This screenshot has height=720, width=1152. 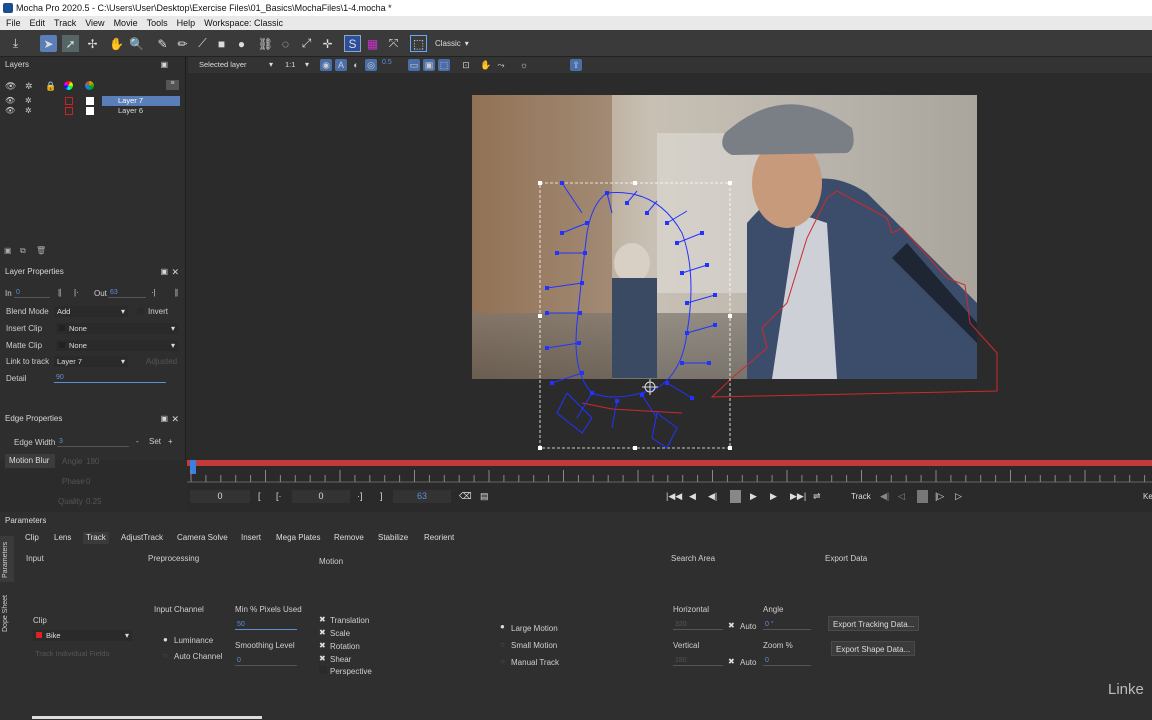 What do you see at coordinates (322, 645) in the screenshot?
I see `rotation-checkbox: ✖` at bounding box center [322, 645].